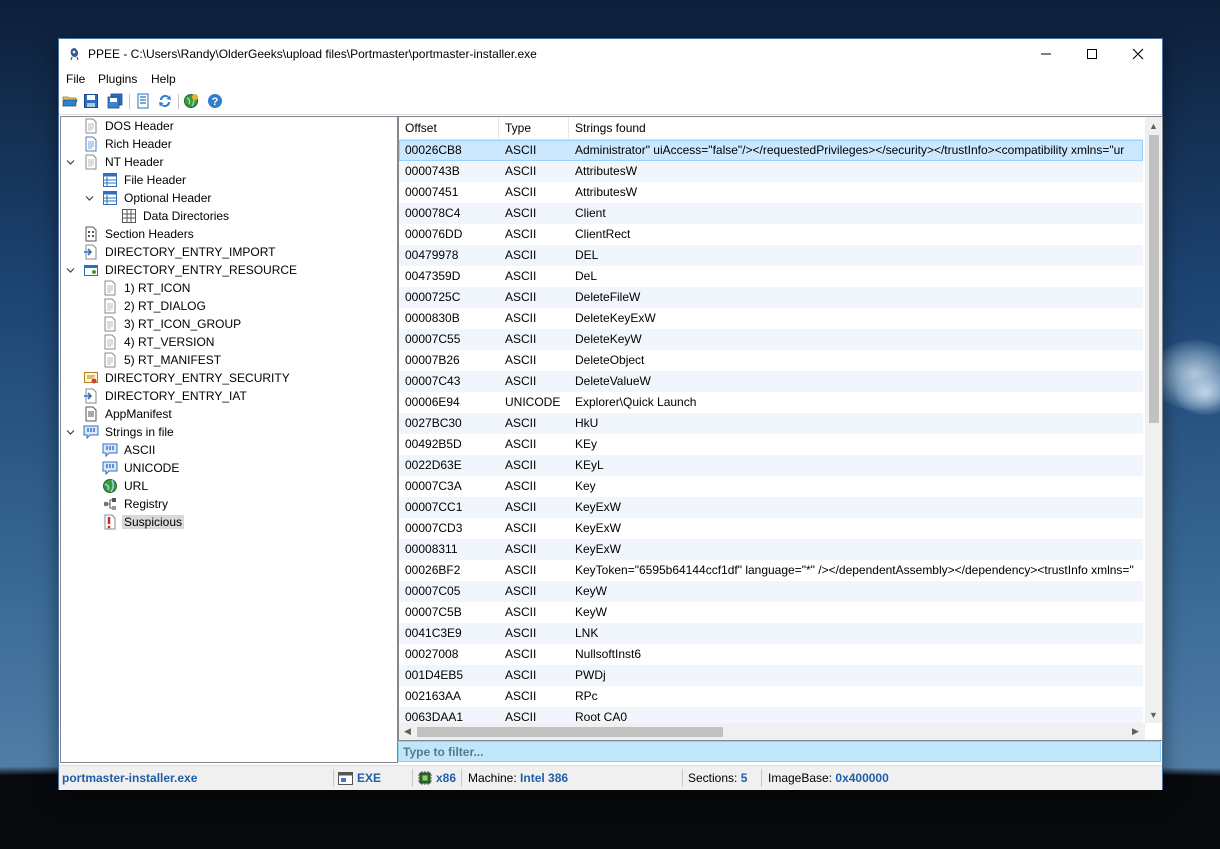 The image size is (1220, 849). What do you see at coordinates (75, 79) in the screenshot?
I see `menu-file: File` at bounding box center [75, 79].